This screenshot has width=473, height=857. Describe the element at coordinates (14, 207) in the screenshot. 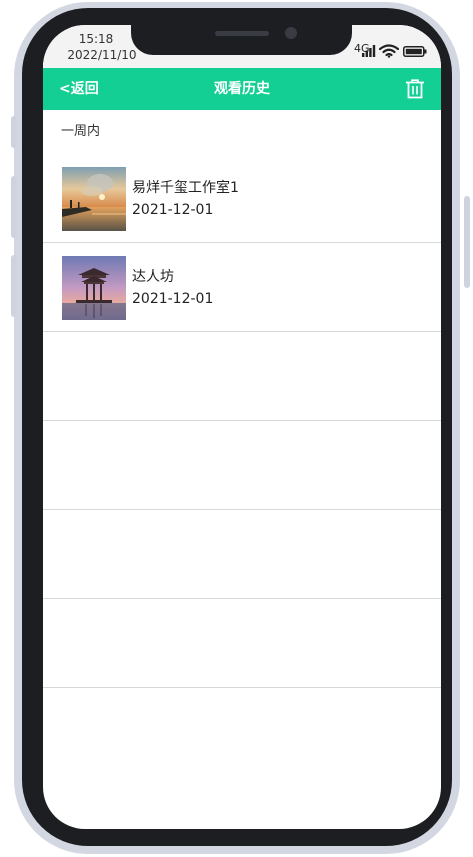

I see `phone-side-button-volume-up` at that location.